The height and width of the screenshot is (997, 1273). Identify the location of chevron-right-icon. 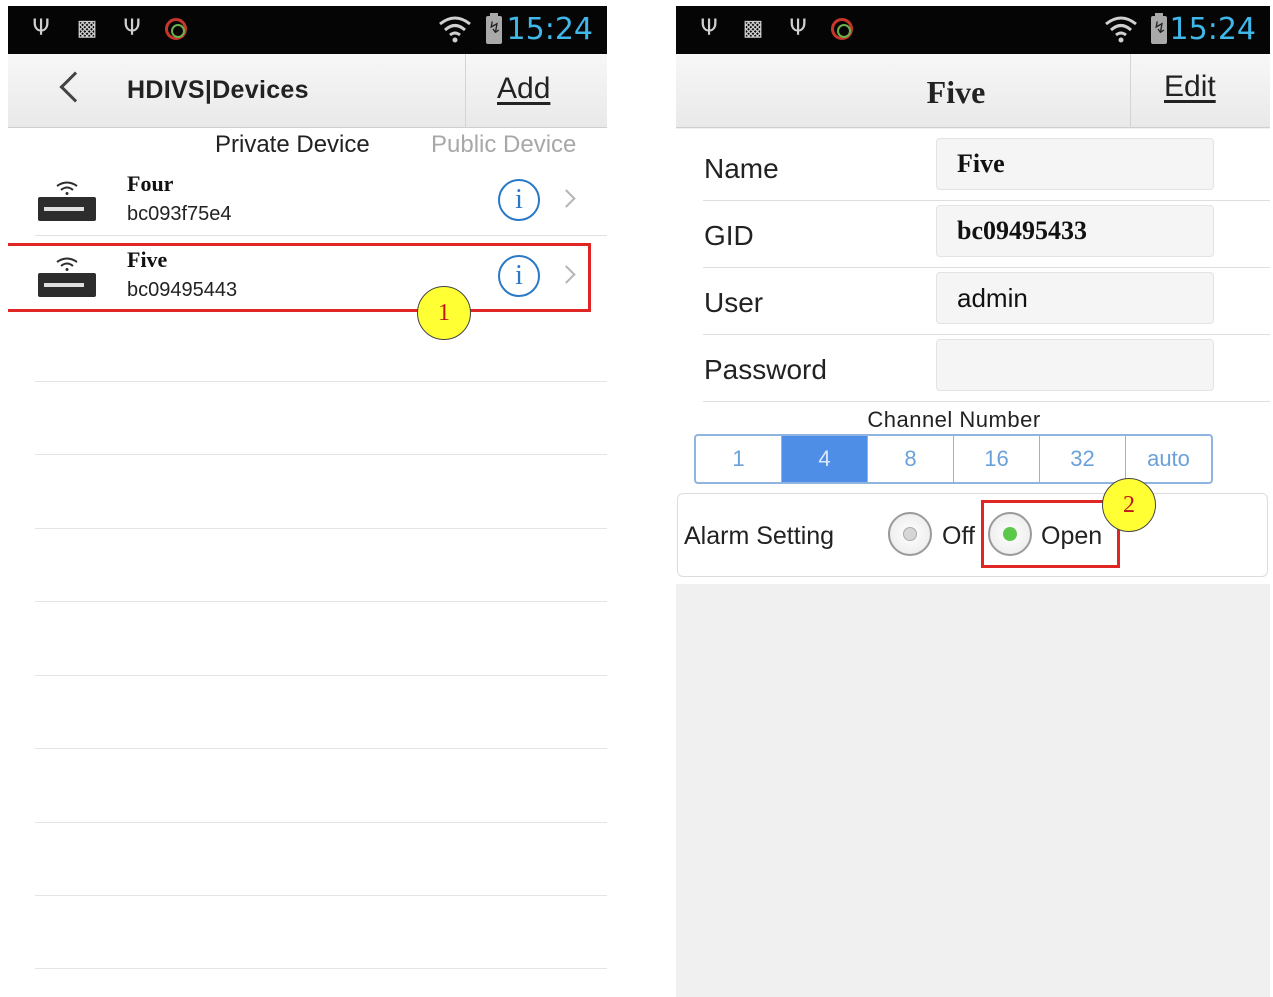
(566, 198).